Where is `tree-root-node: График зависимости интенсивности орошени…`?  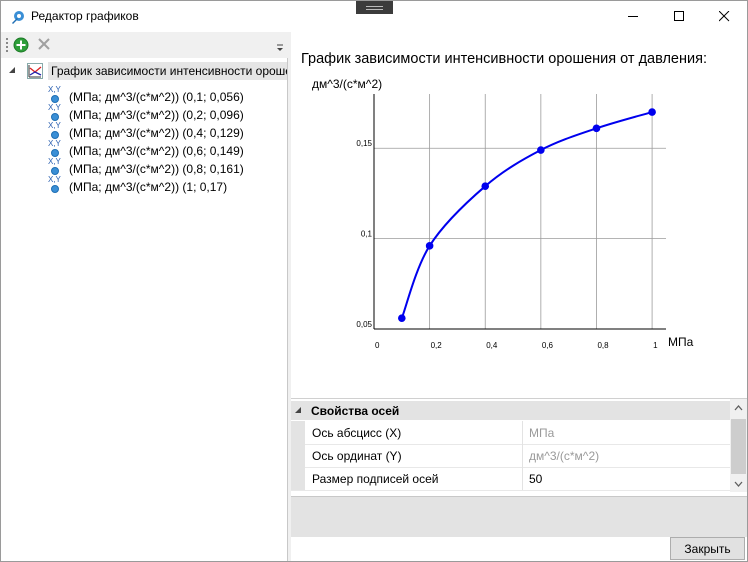
tree-root-node: График зависимости интенсивности орошени… is located at coordinates (144, 71).